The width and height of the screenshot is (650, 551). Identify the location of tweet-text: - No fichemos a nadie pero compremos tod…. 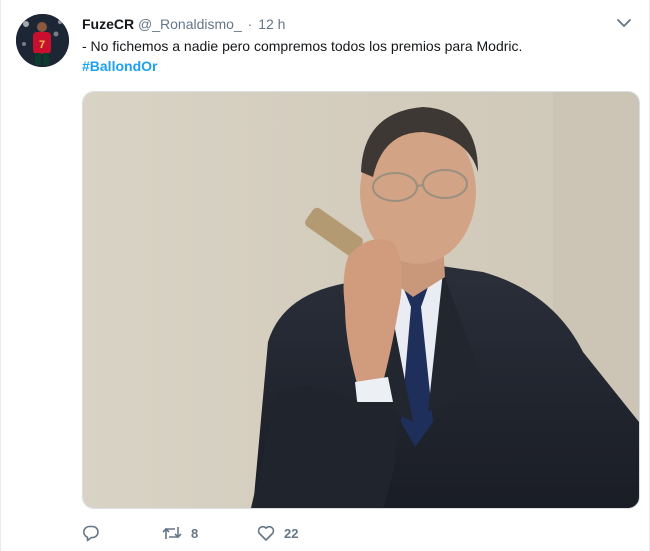
(352, 56).